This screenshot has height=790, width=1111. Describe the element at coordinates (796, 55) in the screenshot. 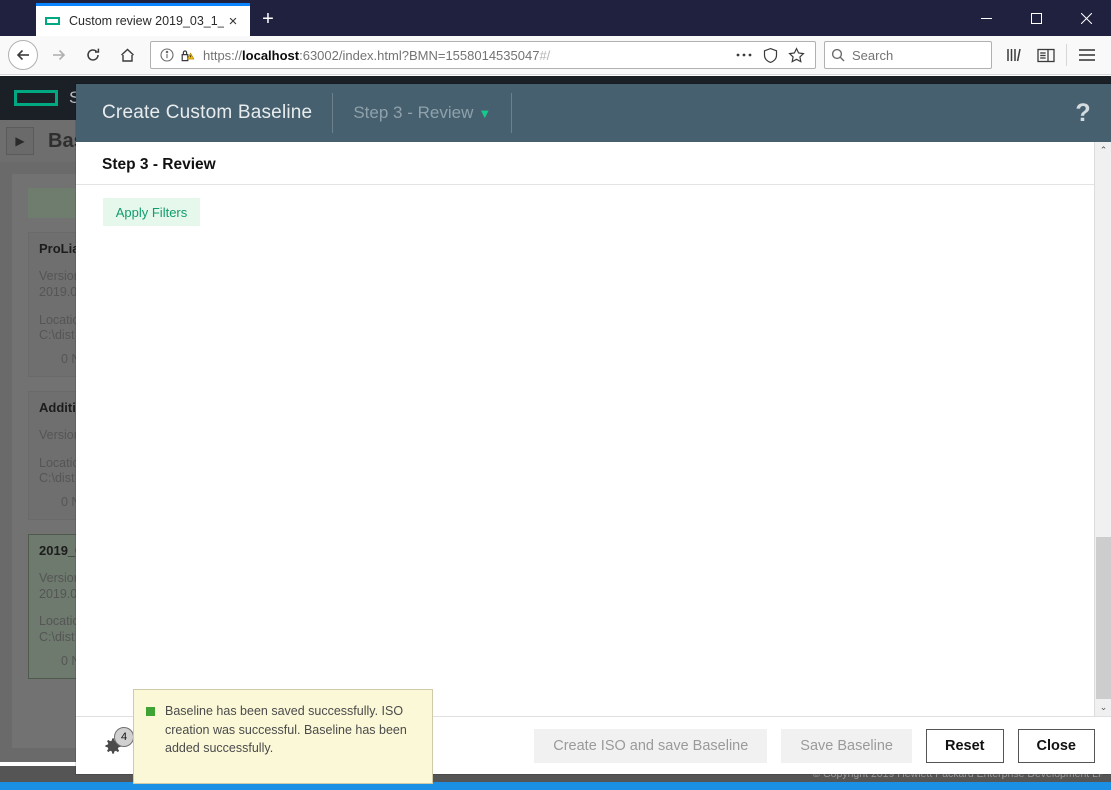

I see `star-icon` at that location.